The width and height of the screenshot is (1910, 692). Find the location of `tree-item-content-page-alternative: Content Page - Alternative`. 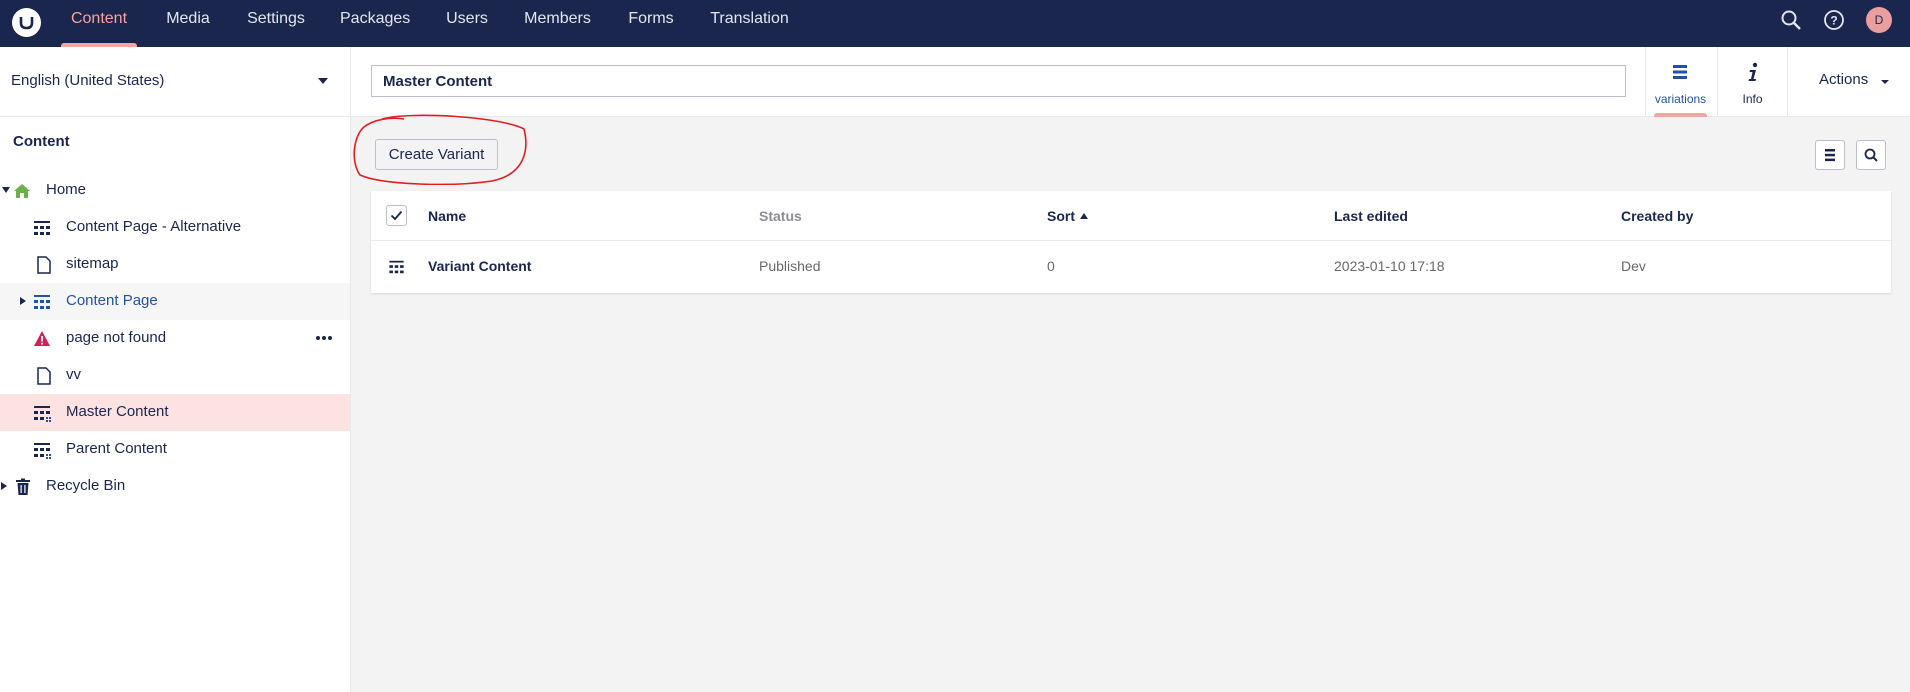

tree-item-content-page-alternative: Content Page - Alternative is located at coordinates (175, 227).